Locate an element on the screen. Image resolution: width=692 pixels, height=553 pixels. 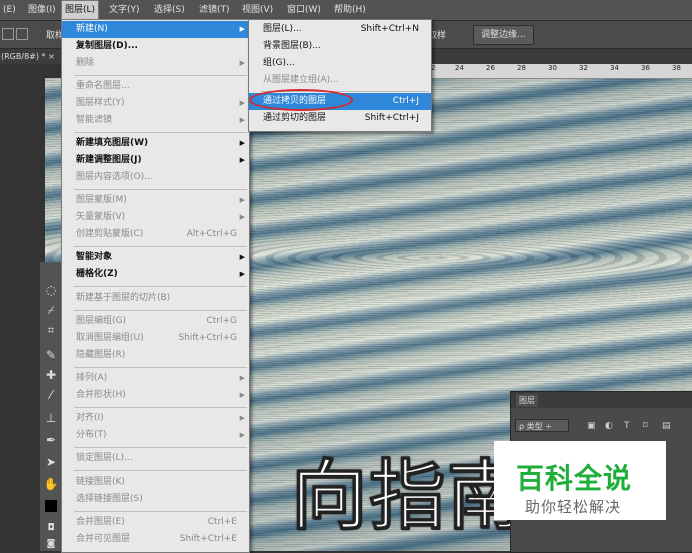
menu-help: 帮助(H) is located at coordinates (350, 10).